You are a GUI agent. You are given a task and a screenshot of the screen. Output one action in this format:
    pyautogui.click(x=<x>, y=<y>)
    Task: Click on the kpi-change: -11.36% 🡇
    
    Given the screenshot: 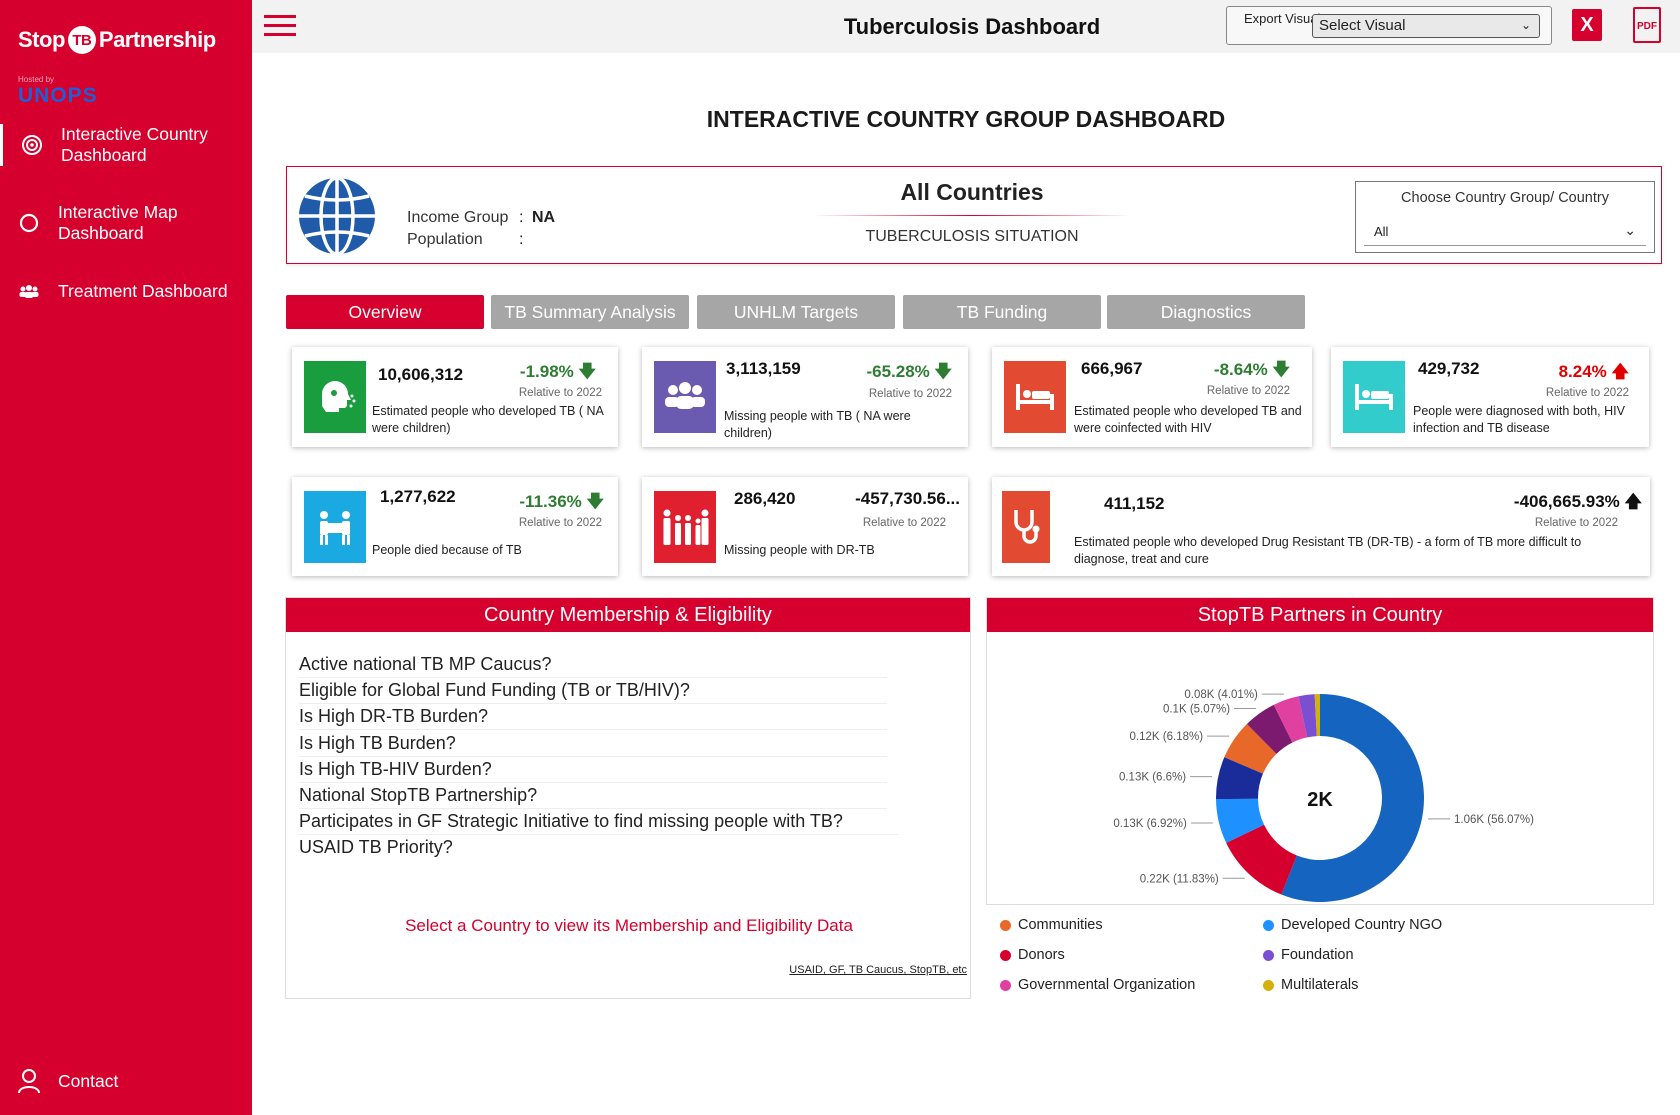 What is the action you would take?
    pyautogui.click(x=561, y=503)
    